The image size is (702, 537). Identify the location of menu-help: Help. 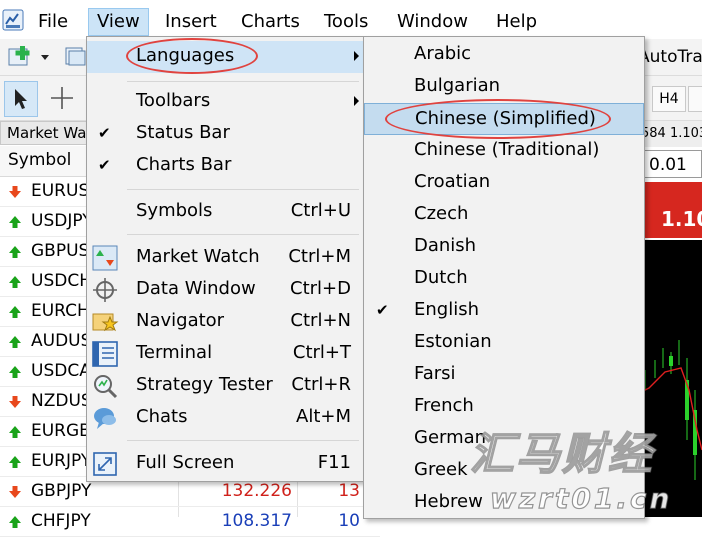
(516, 22).